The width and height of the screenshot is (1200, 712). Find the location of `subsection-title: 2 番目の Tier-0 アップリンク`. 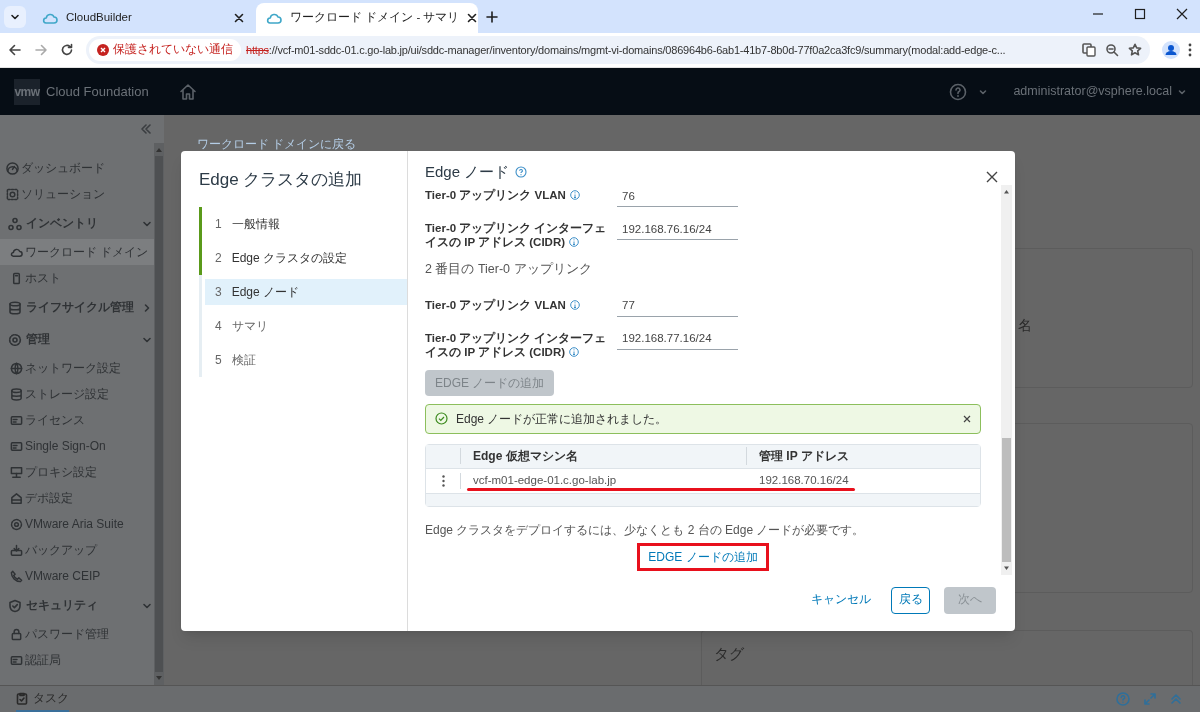

subsection-title: 2 番目の Tier-0 アップリンク is located at coordinates (509, 269).